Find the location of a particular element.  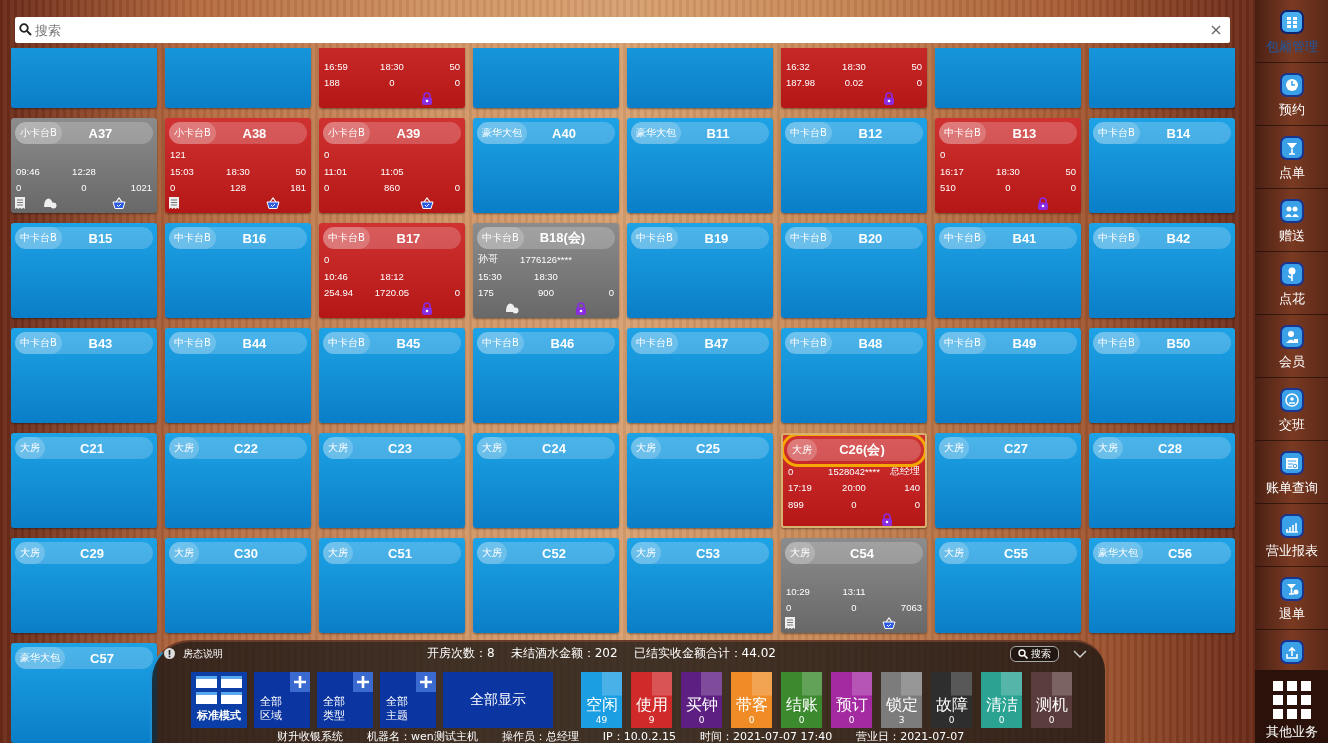

room-tile: 大房 C30 is located at coordinates (238, 585).